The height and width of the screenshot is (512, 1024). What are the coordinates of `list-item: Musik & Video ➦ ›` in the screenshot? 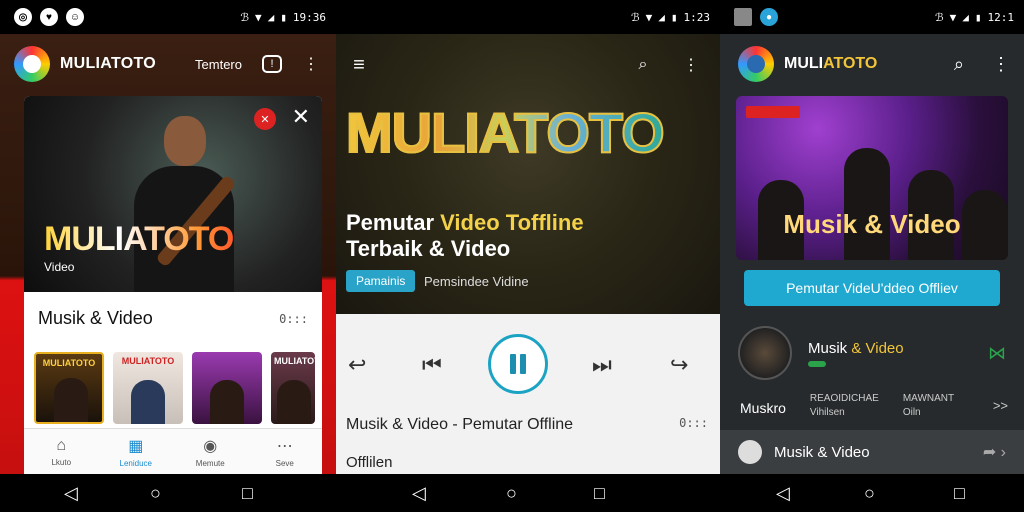 It's located at (872, 452).